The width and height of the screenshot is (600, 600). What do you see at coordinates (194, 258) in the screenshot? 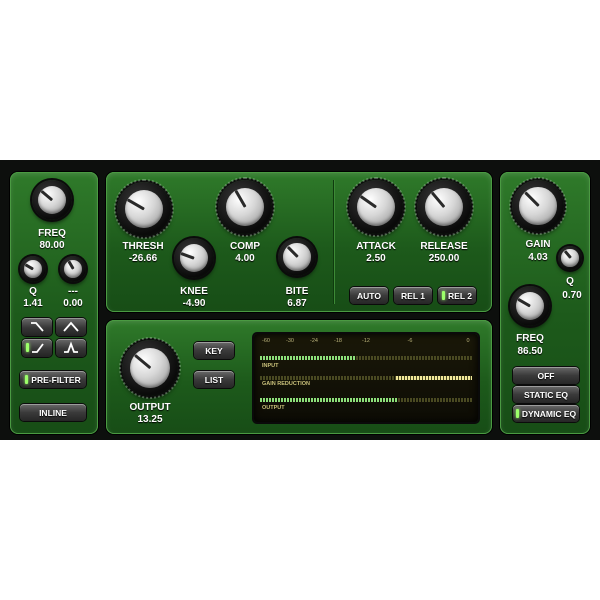
I see `knee-knob` at bounding box center [194, 258].